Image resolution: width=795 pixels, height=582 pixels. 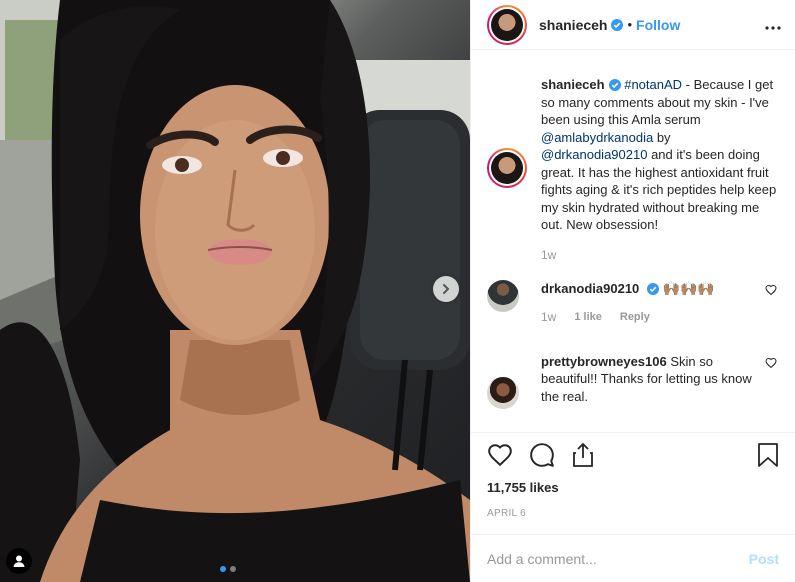 I want to click on follow-button: Follow, so click(x=658, y=25).